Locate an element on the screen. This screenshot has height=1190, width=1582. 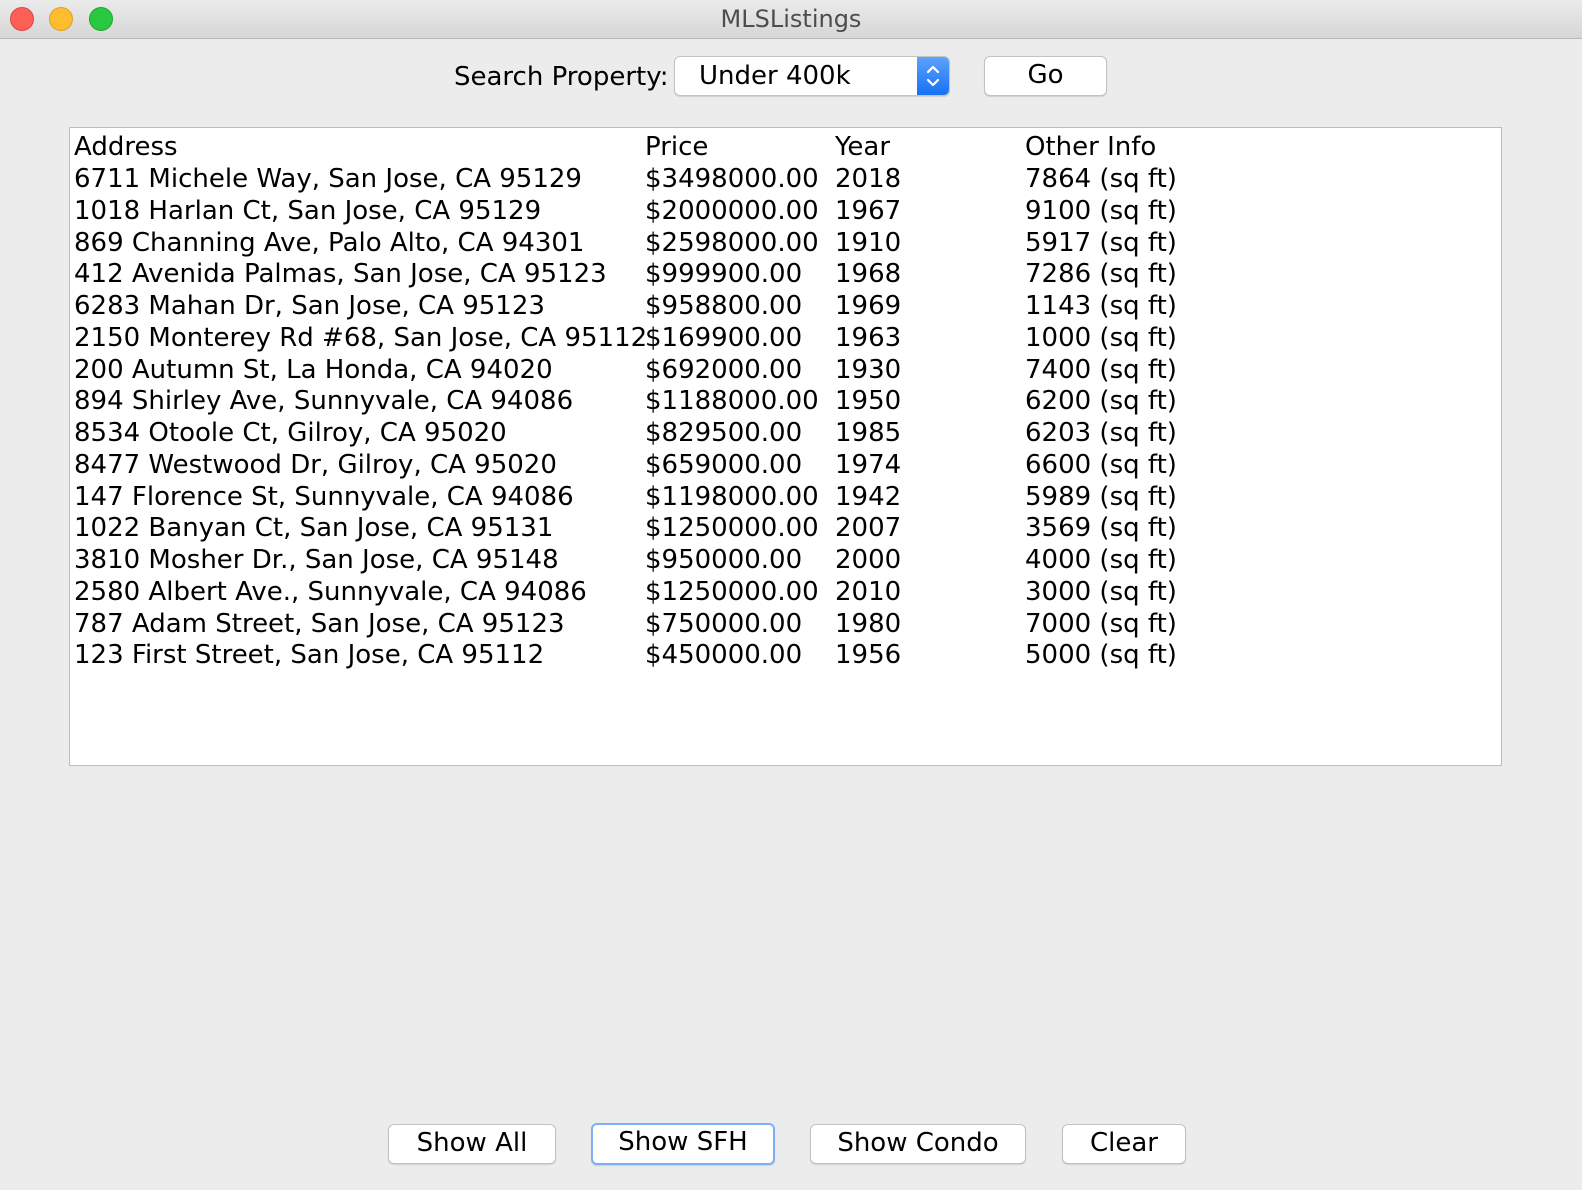
listing-other-info: 7864 (sq ft) is located at coordinates (1101, 179).